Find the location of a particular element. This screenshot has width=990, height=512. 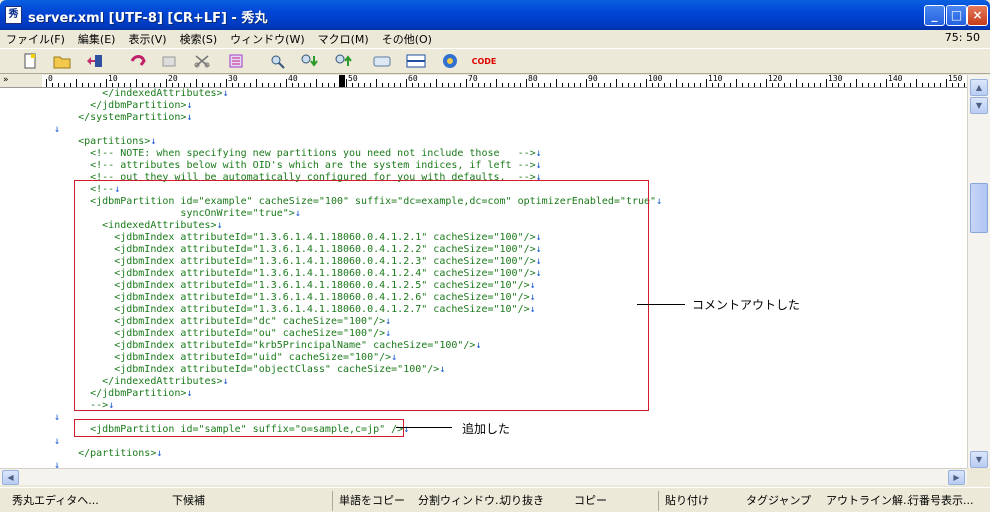

scroll-right-arrow-icon: ▶ is located at coordinates (956, 477).